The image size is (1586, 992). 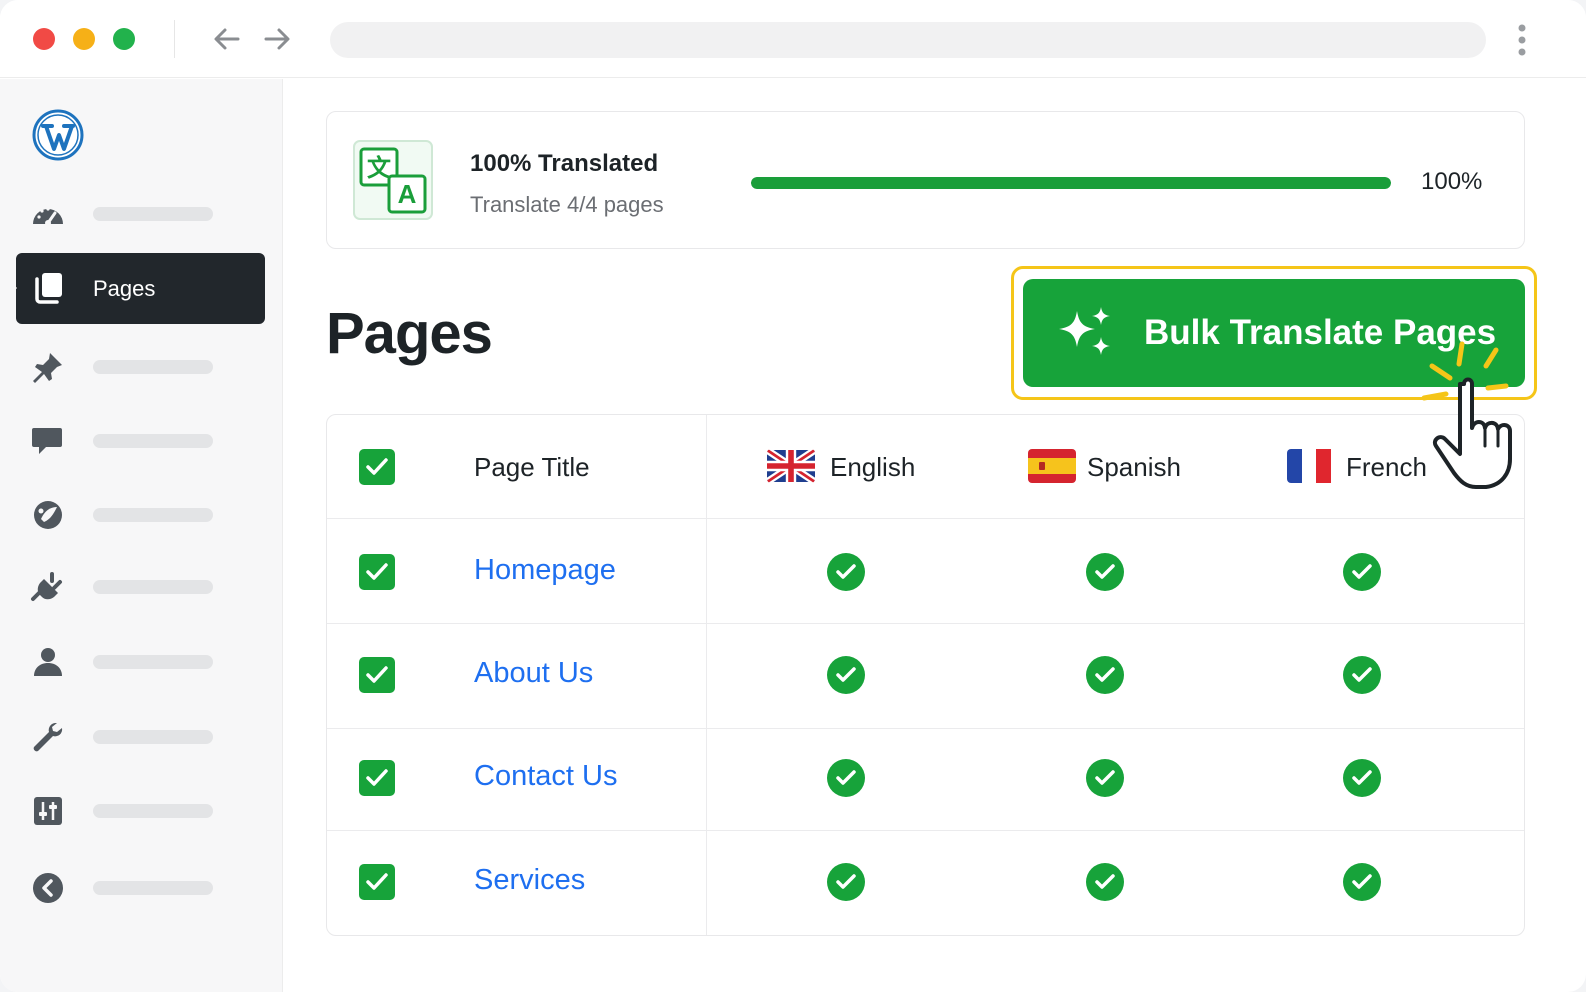 I want to click on user-icon, so click(x=48, y=662).